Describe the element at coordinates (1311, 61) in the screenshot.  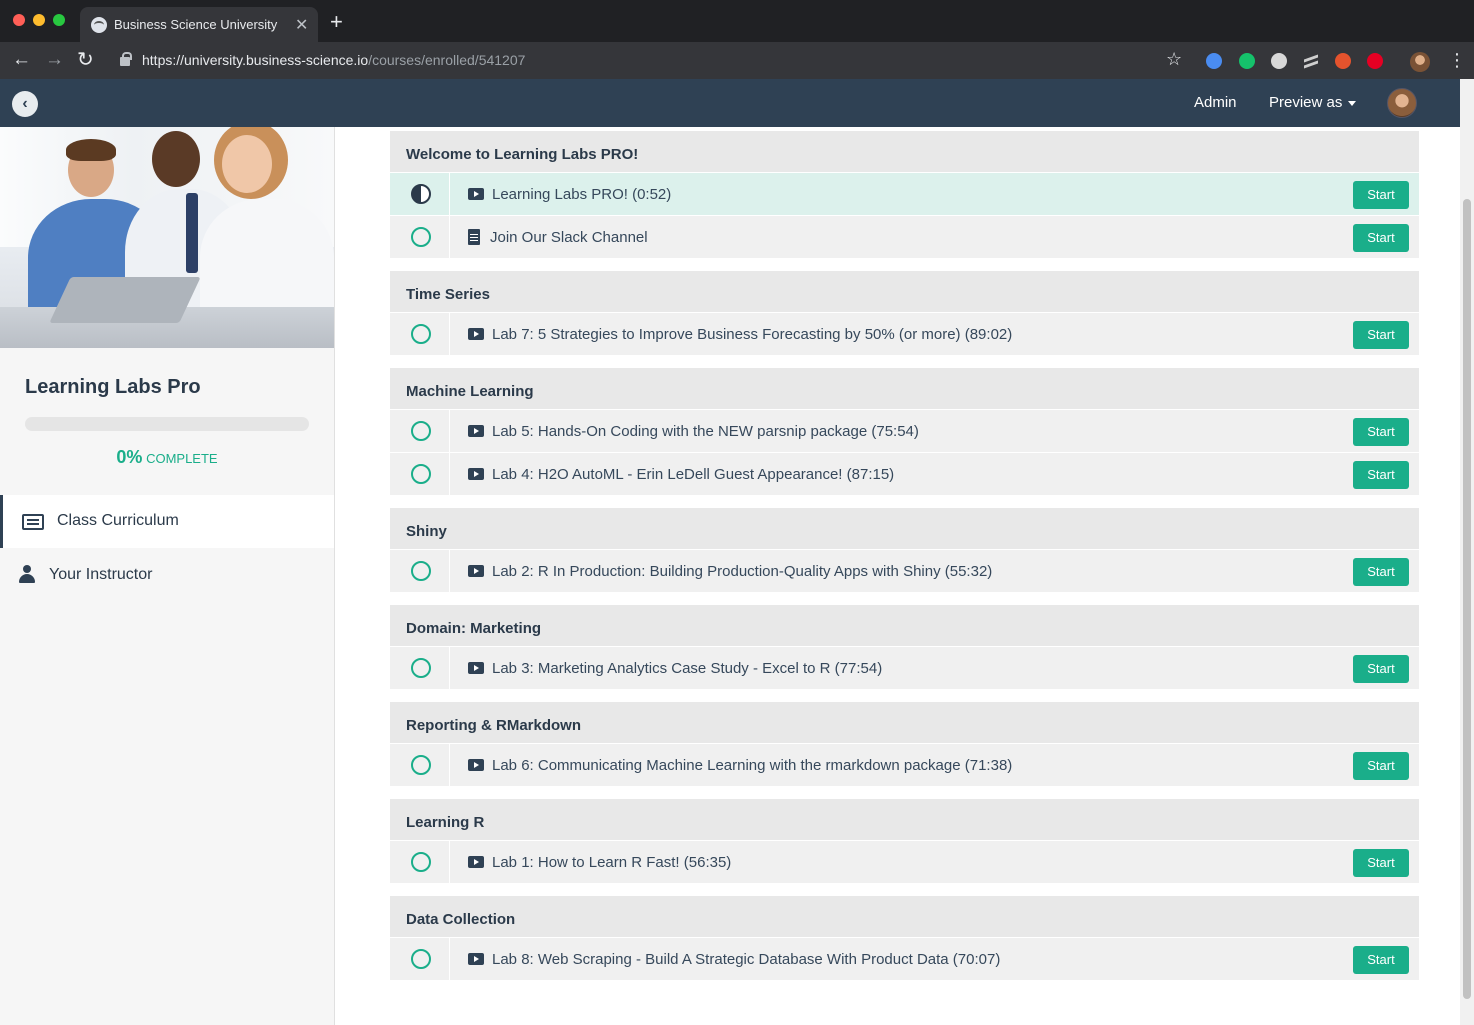
I see `extension-layers-icon` at that location.